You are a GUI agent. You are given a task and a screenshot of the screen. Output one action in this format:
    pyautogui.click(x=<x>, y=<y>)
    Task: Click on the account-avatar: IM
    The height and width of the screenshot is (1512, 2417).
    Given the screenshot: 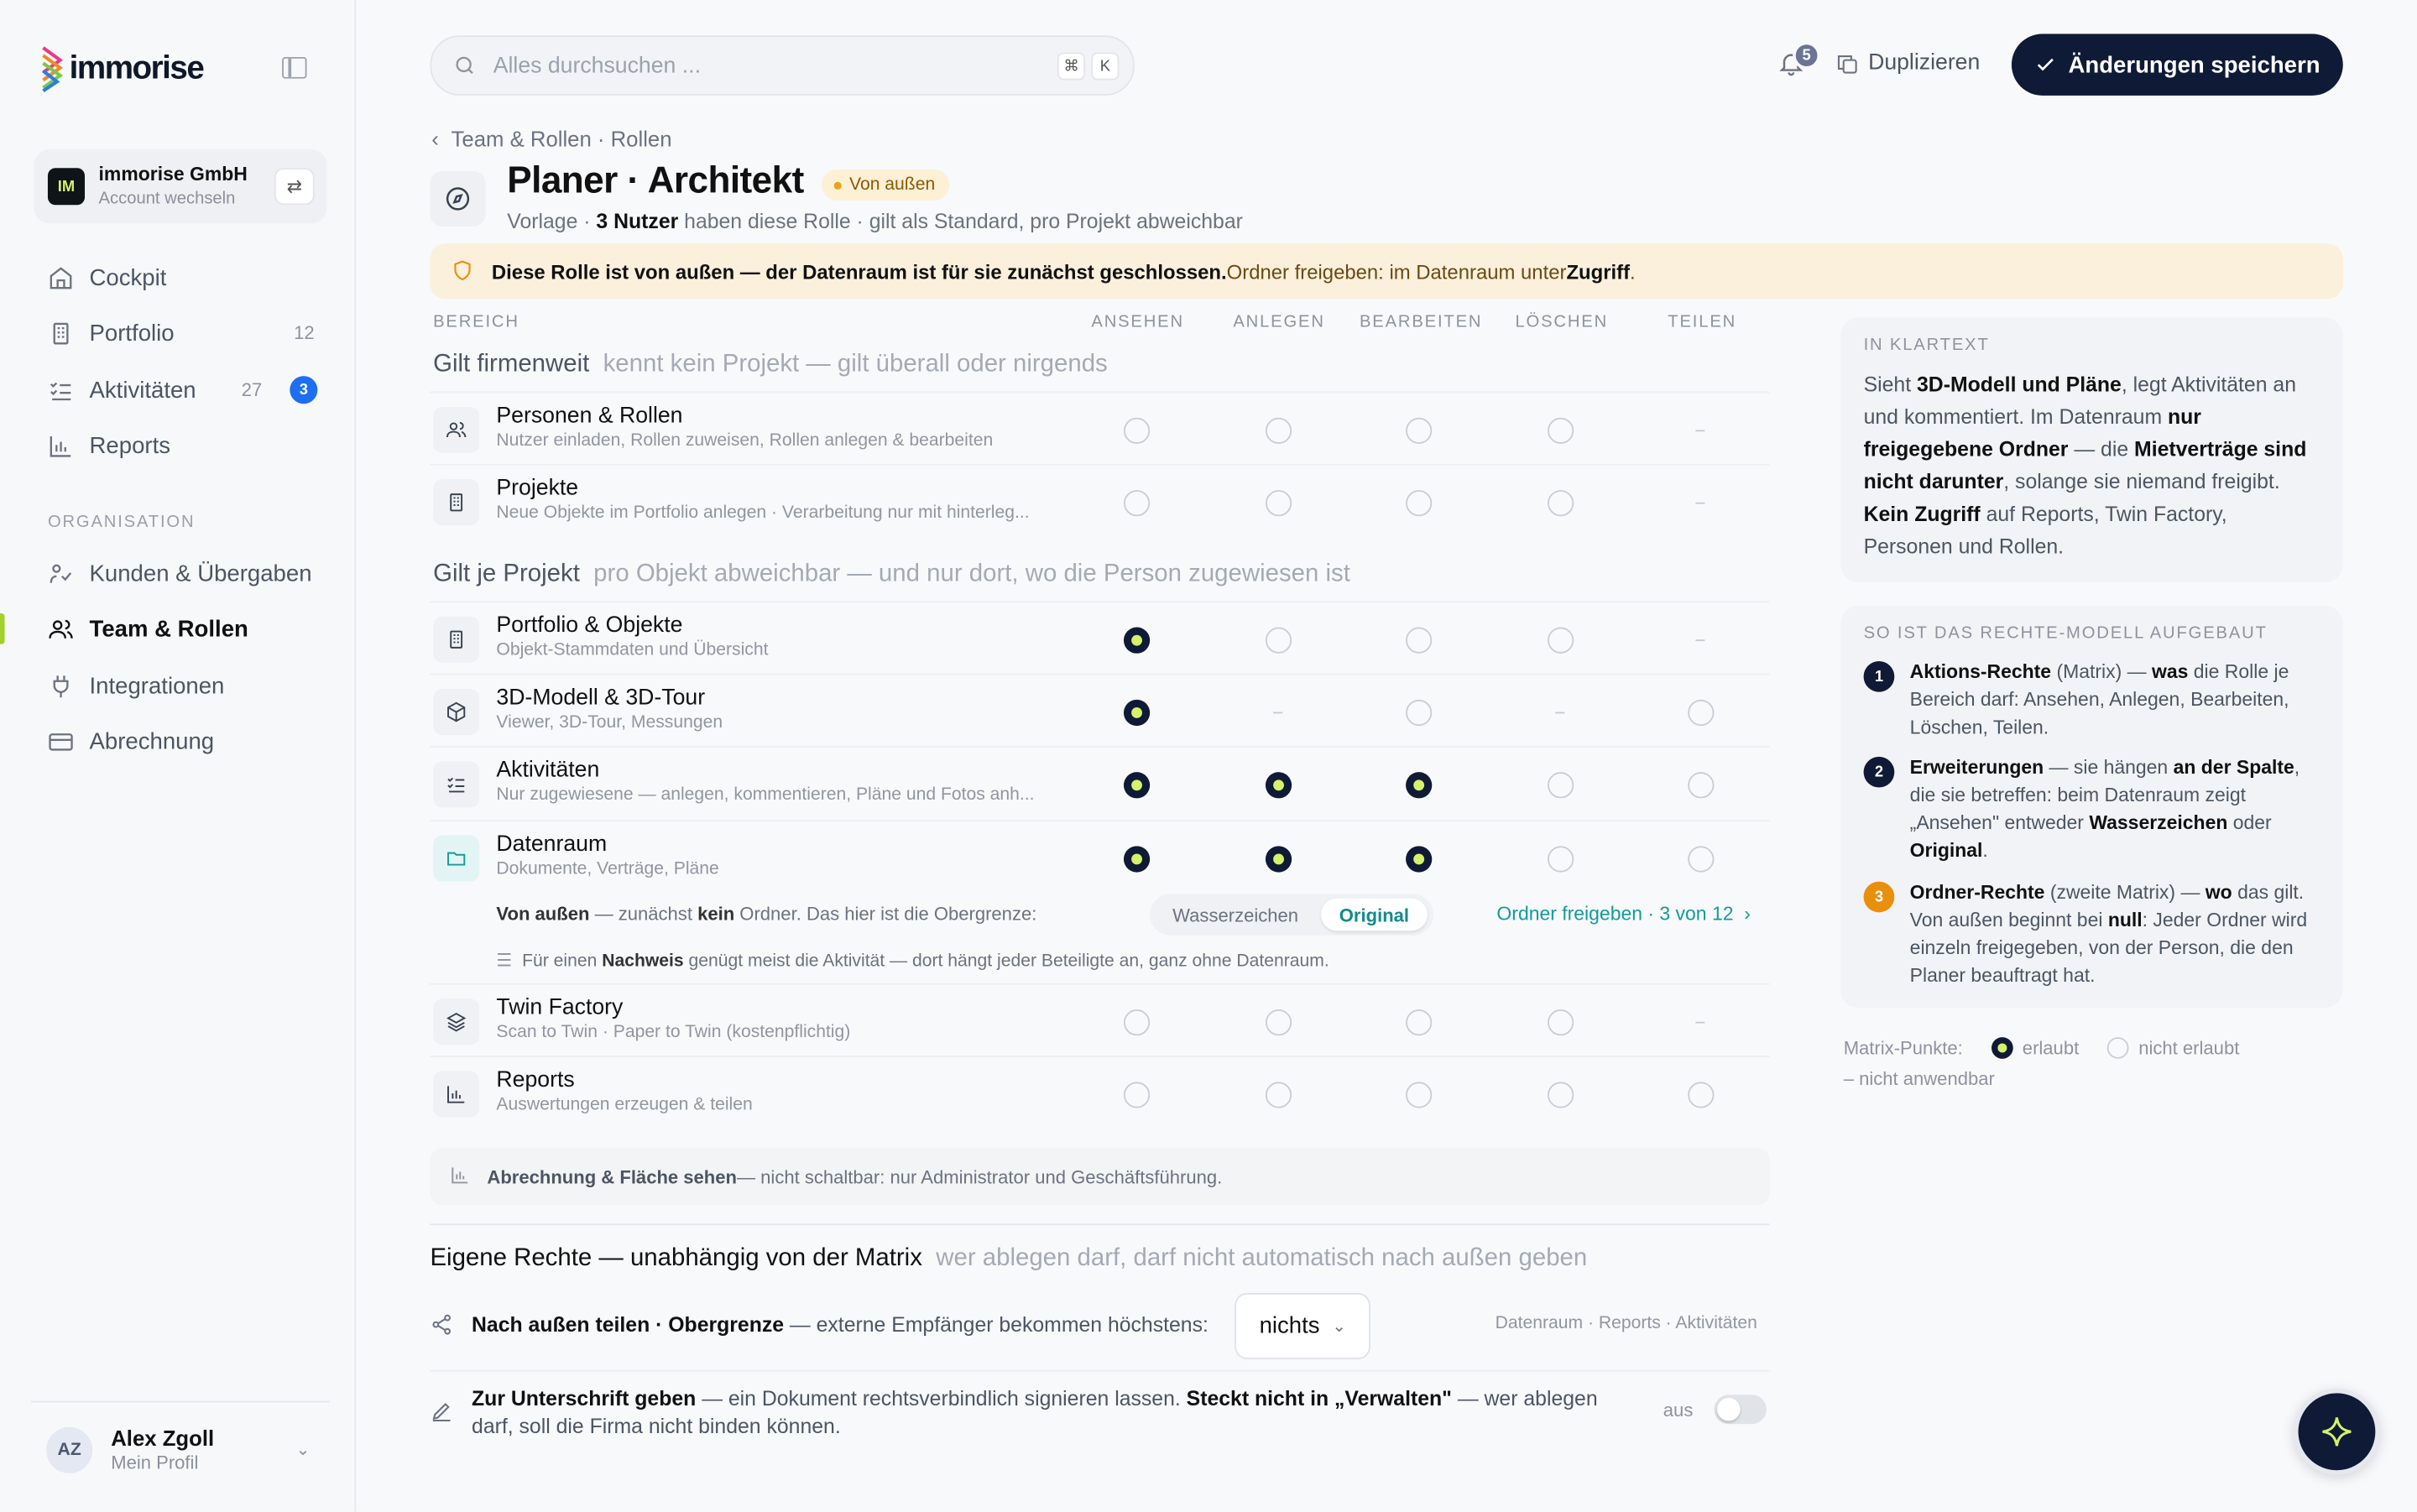 What is the action you would take?
    pyautogui.click(x=66, y=187)
    